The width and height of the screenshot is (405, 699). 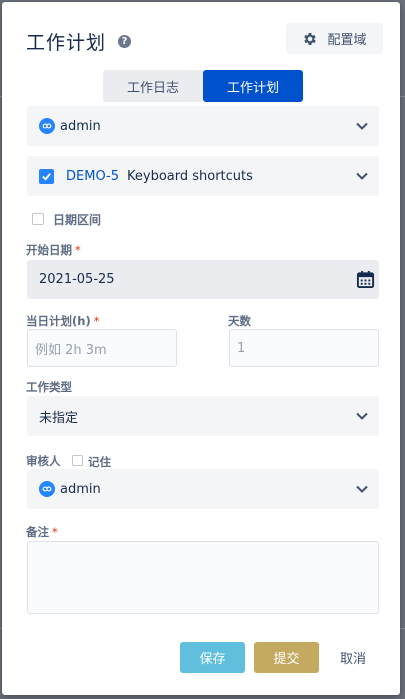 What do you see at coordinates (77, 460) in the screenshot?
I see `remember-checkbox` at bounding box center [77, 460].